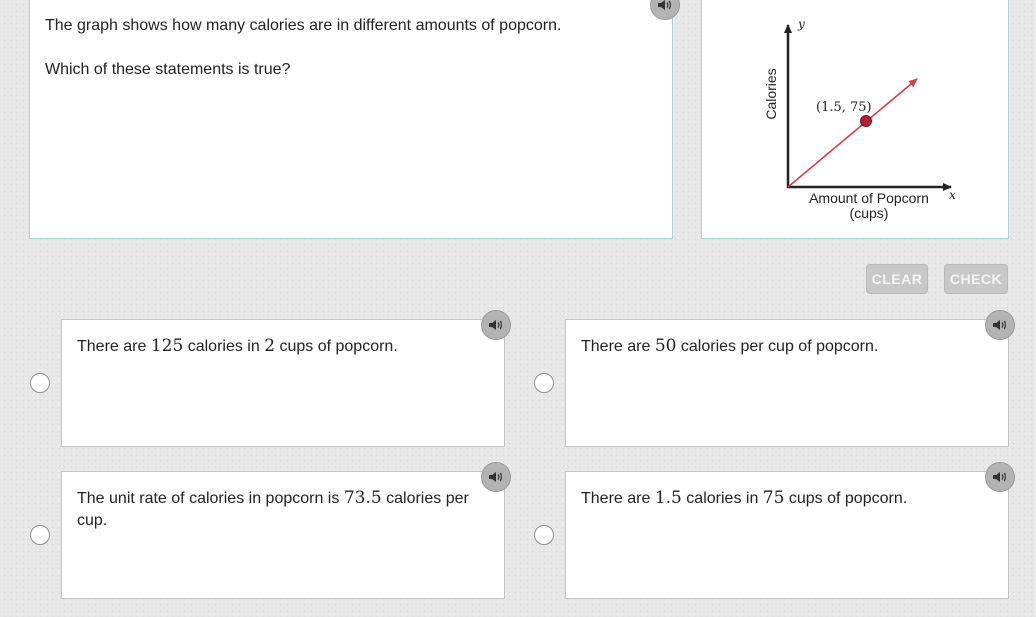  I want to click on choice-1-radio, so click(40, 383).